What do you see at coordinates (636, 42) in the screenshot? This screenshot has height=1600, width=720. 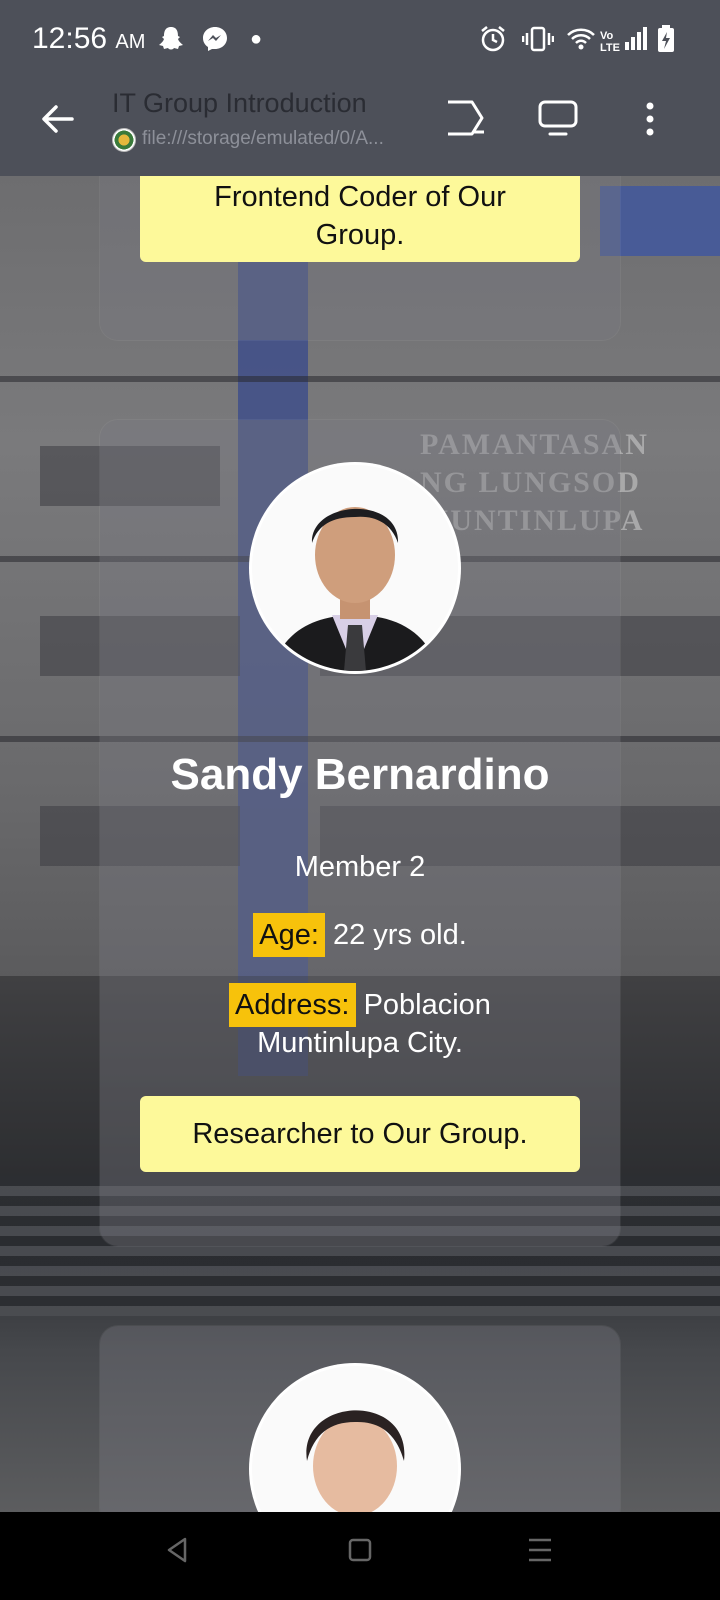 I see `signal-icon` at bounding box center [636, 42].